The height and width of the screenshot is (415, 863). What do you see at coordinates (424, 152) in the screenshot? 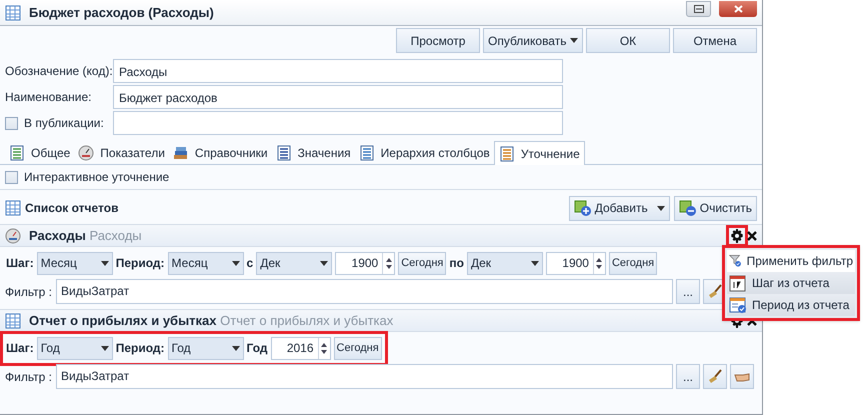
I see `tab: Иерархия столбцов` at bounding box center [424, 152].